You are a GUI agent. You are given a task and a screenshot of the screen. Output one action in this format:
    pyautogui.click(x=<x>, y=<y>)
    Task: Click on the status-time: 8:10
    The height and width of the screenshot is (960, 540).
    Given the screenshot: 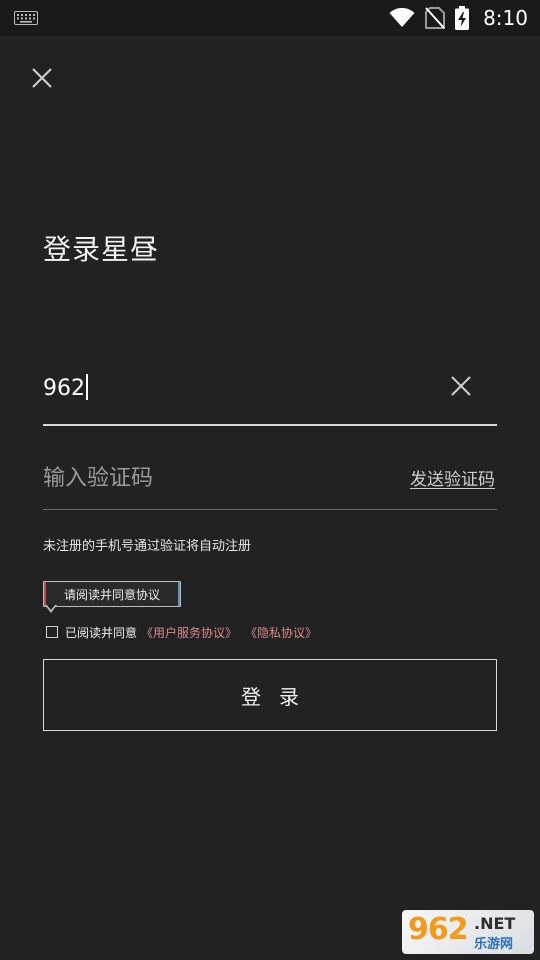 What is the action you would take?
    pyautogui.click(x=505, y=18)
    